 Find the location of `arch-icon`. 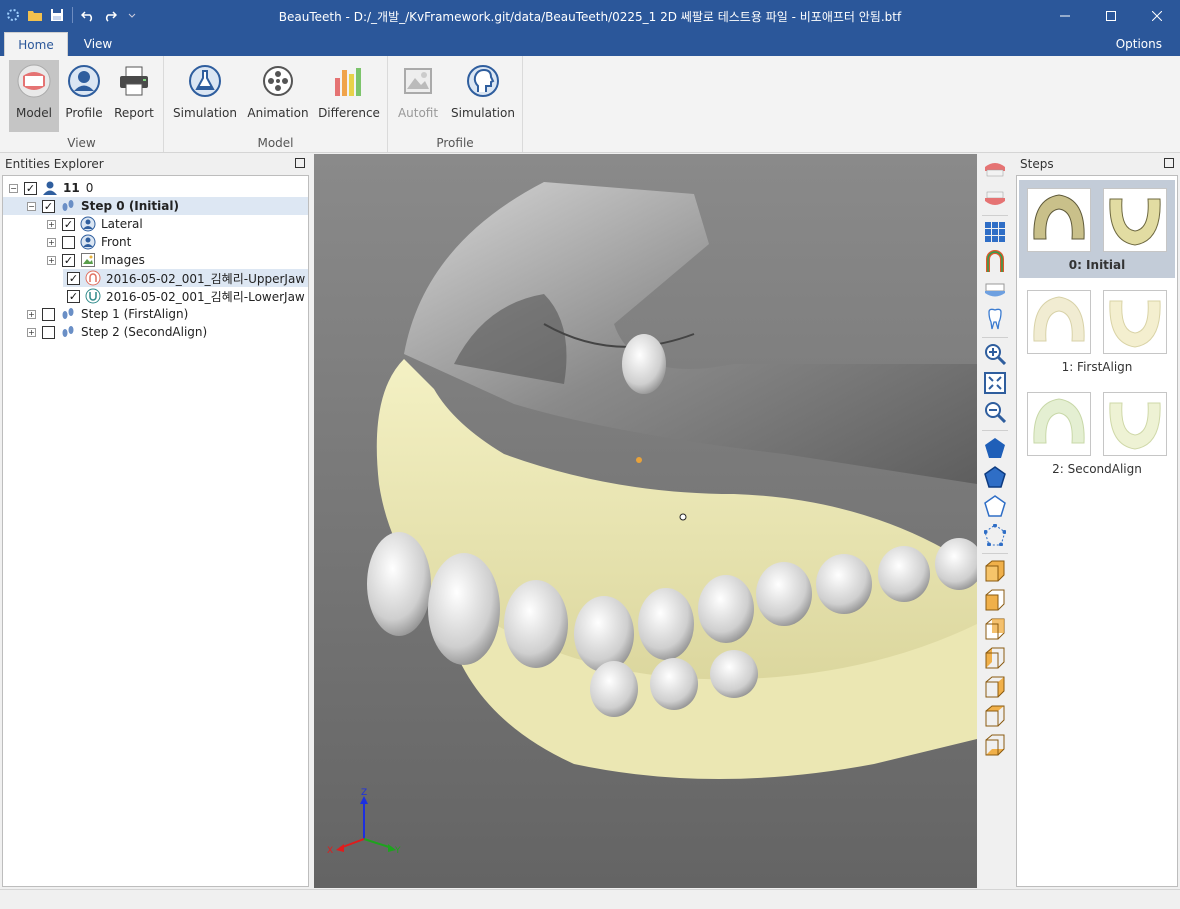

arch-icon is located at coordinates (995, 261).